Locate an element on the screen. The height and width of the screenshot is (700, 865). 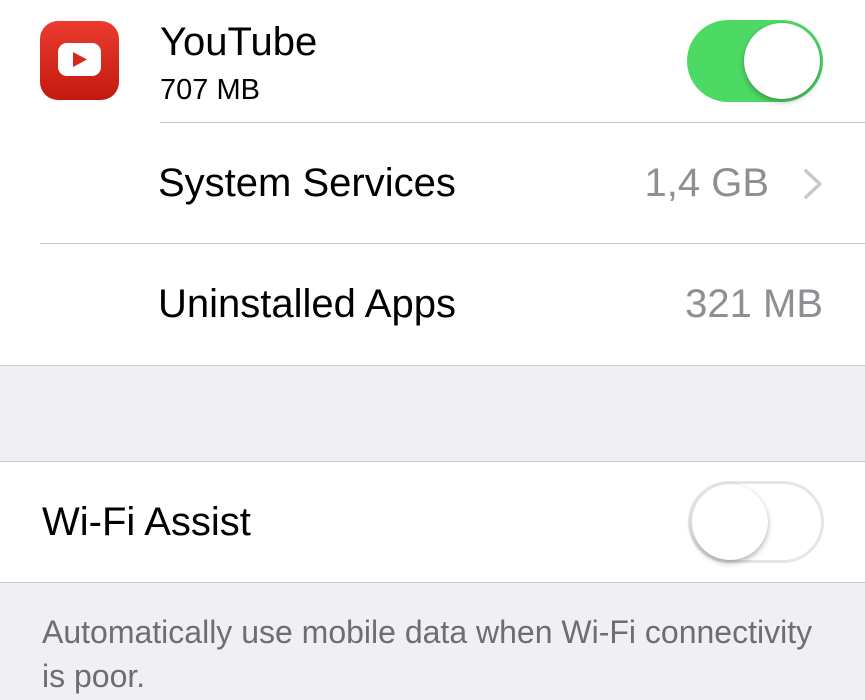
chevron-right-icon is located at coordinates (813, 184).